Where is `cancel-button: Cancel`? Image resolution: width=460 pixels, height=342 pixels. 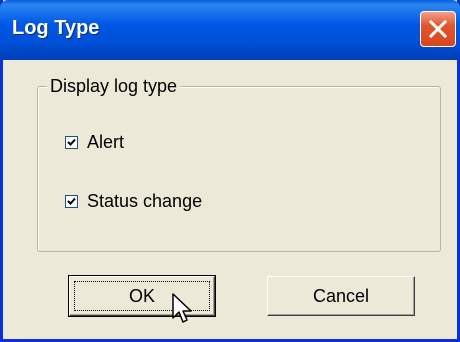 cancel-button: Cancel is located at coordinates (341, 296).